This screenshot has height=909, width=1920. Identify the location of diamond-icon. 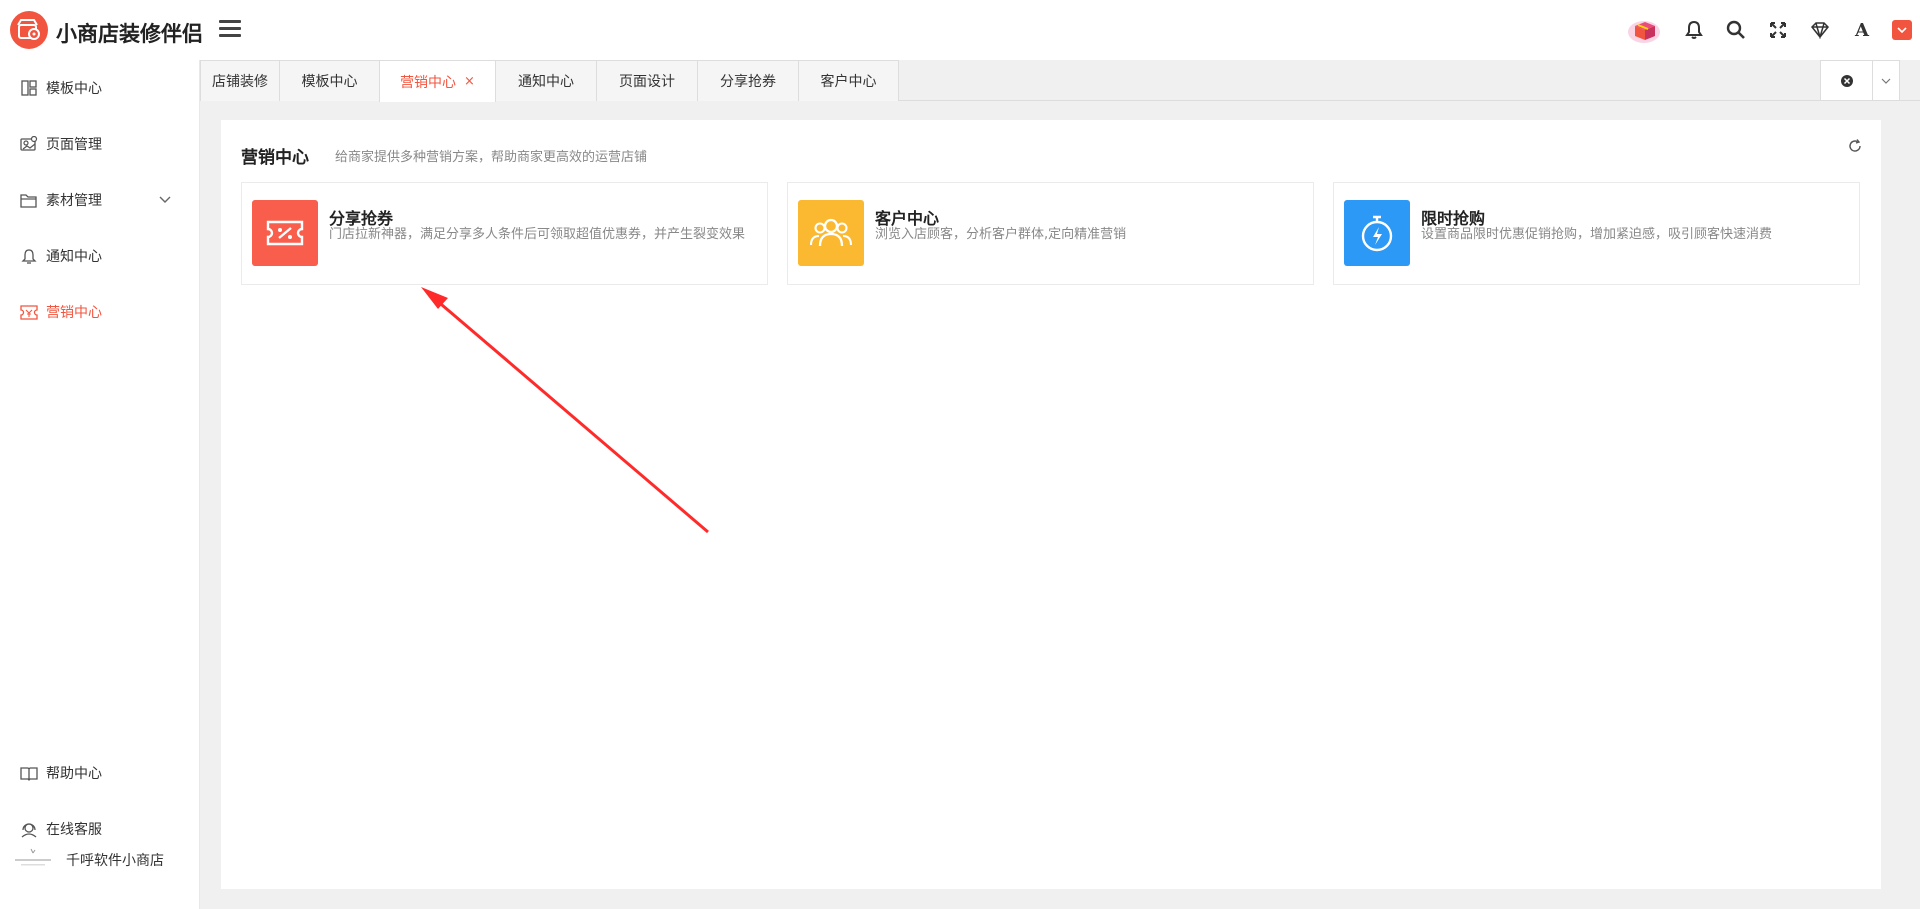
(1820, 30).